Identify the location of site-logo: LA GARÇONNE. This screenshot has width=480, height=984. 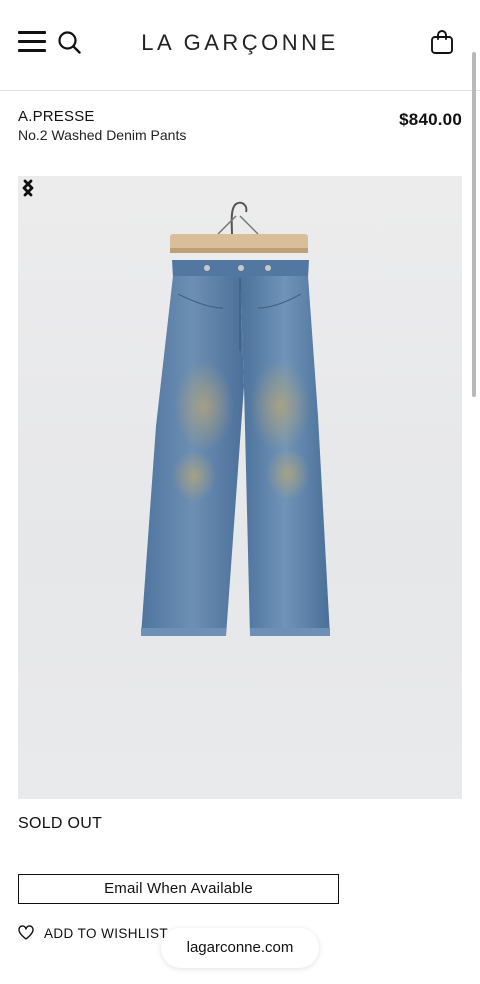
(240, 43).